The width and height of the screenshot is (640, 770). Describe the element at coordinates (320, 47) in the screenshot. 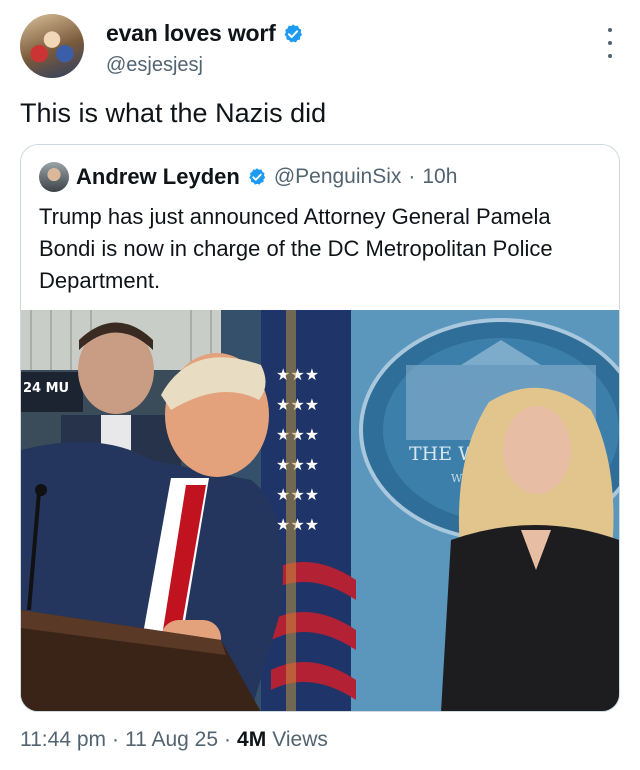

I see `tweet-header: evan loves worf @esjesjesj` at that location.